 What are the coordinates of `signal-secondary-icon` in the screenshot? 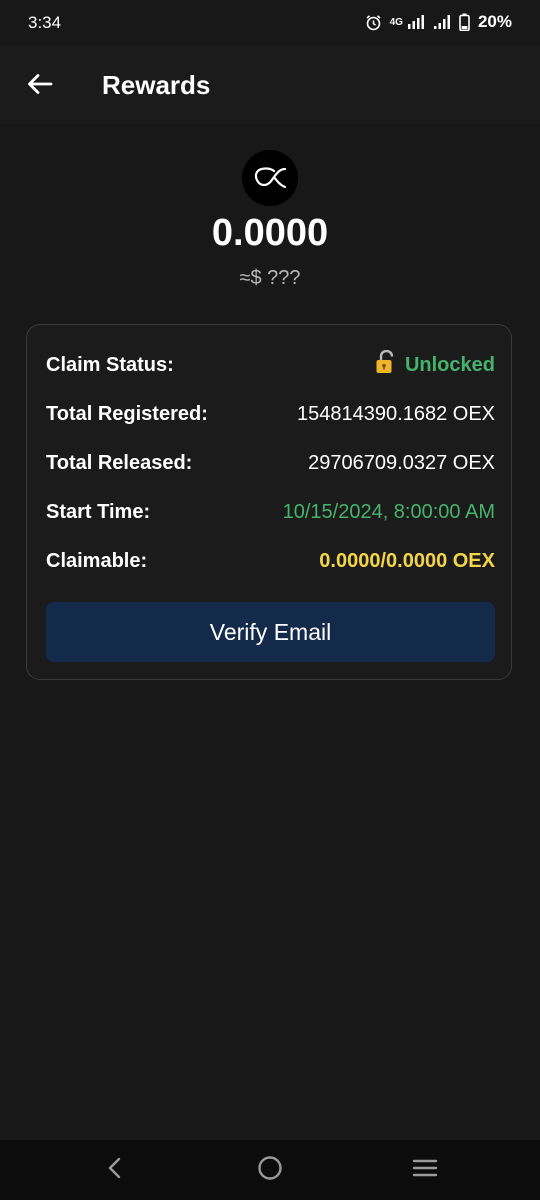 It's located at (442, 22).